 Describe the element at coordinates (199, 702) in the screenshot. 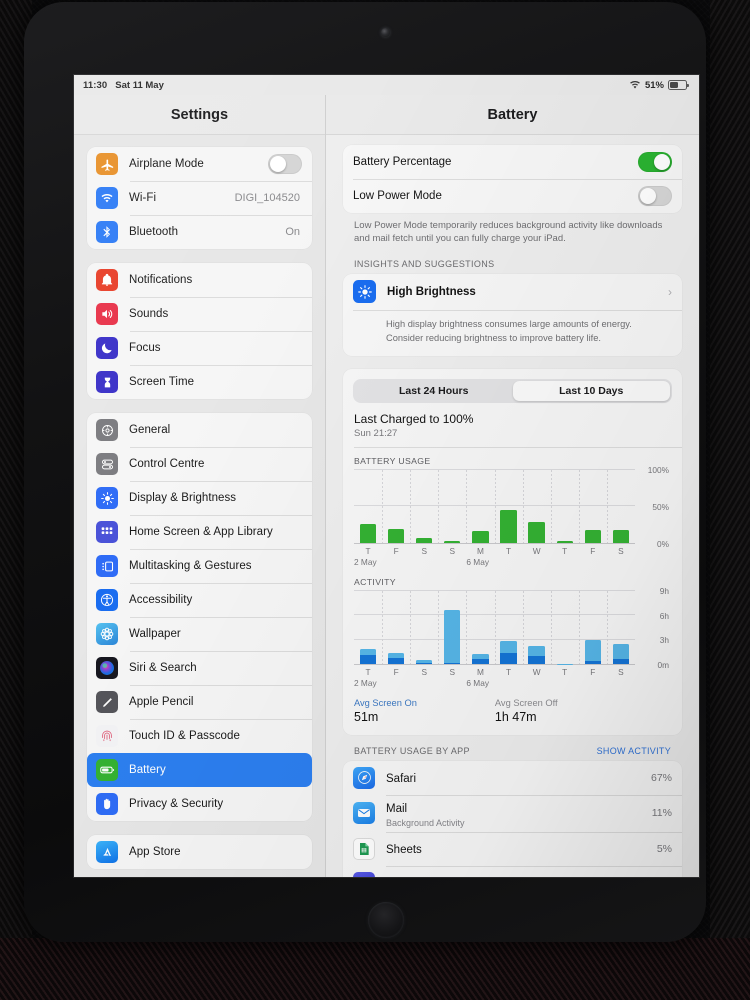

I see `sidebar-item-apple-pencil: Apple Pencil` at that location.